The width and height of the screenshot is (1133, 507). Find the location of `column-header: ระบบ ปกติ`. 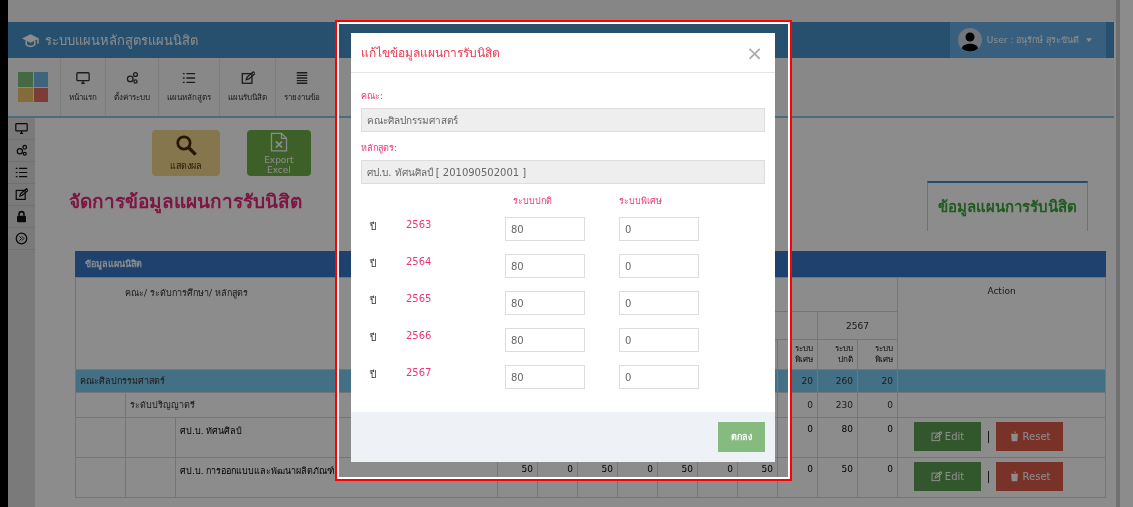

column-header: ระบบ ปกติ is located at coordinates (837, 354).